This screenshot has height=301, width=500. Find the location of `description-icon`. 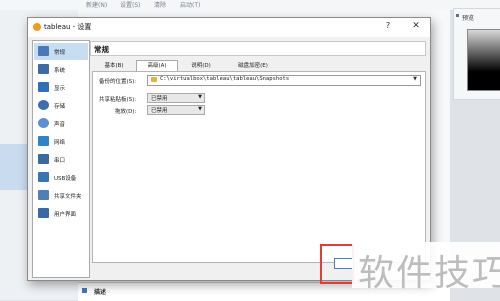

description-icon is located at coordinates (84, 290).